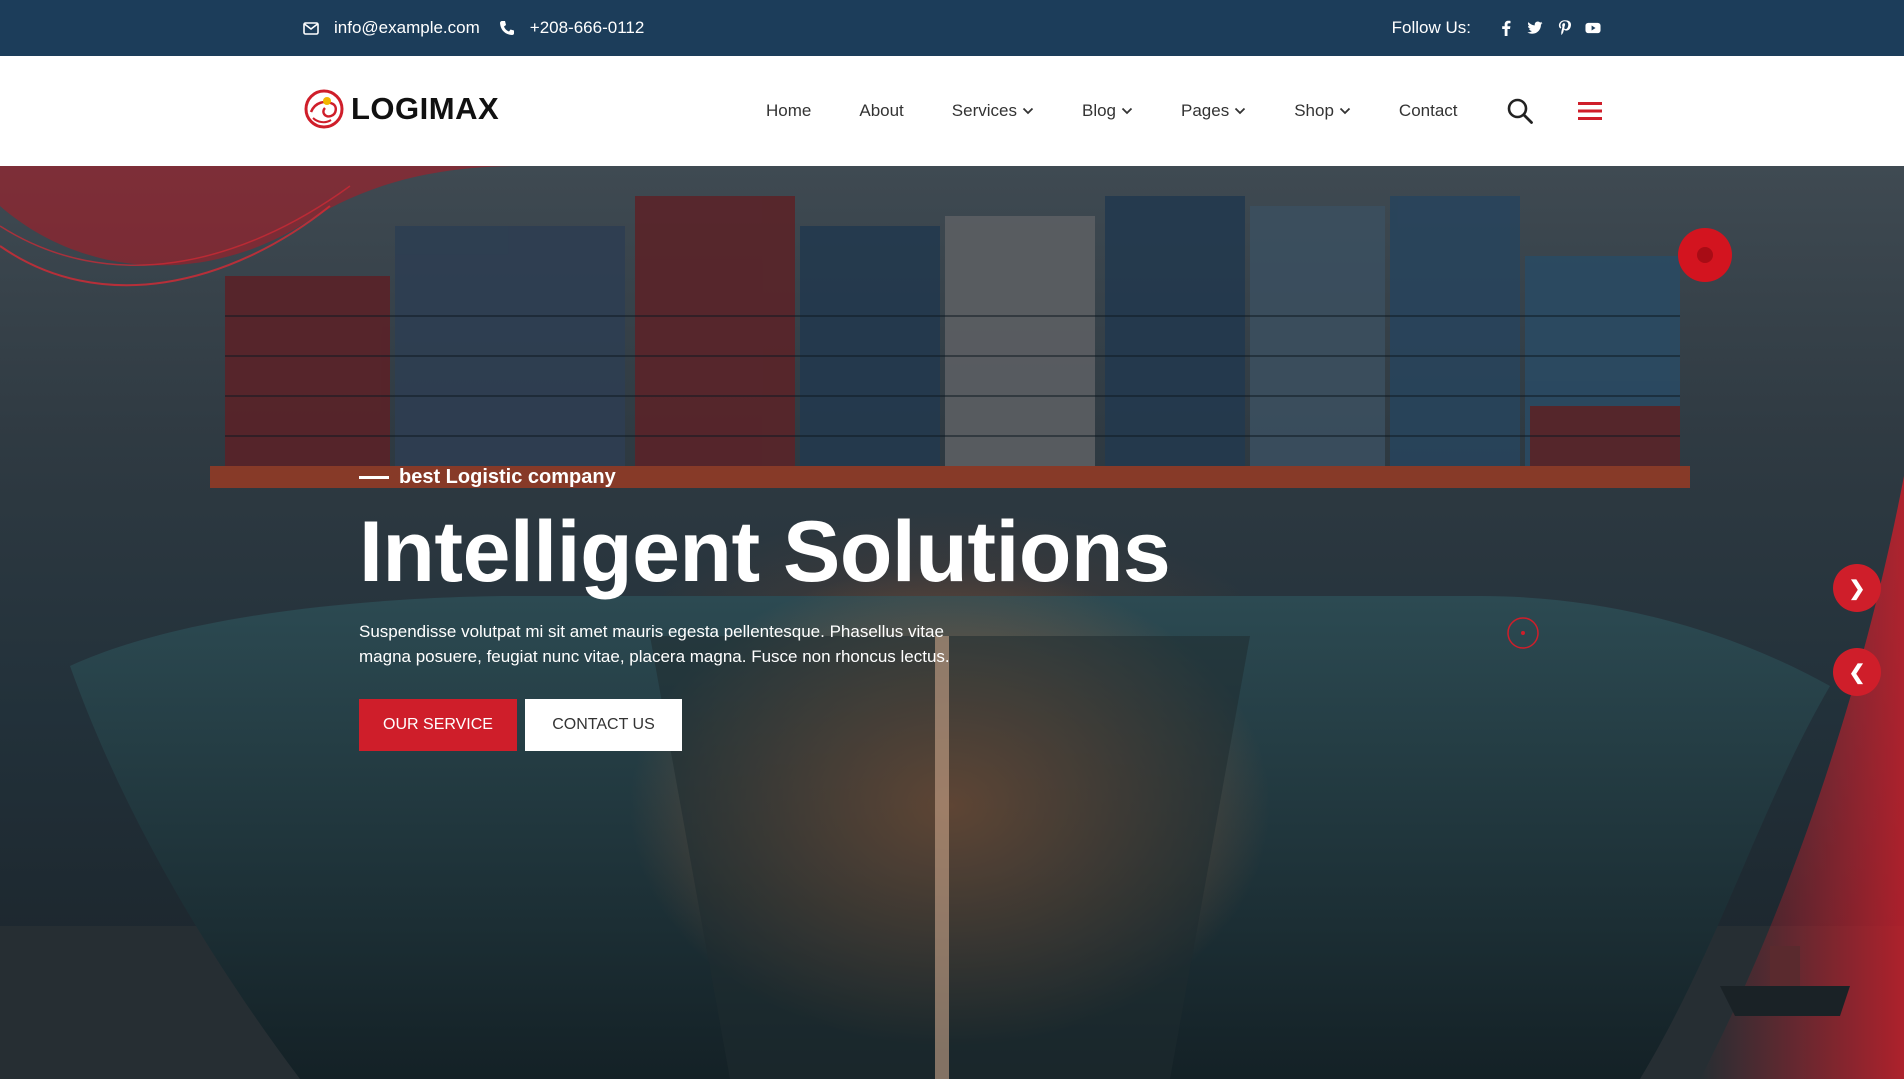  What do you see at coordinates (311, 28) in the screenshot?
I see `envelope-icon` at bounding box center [311, 28].